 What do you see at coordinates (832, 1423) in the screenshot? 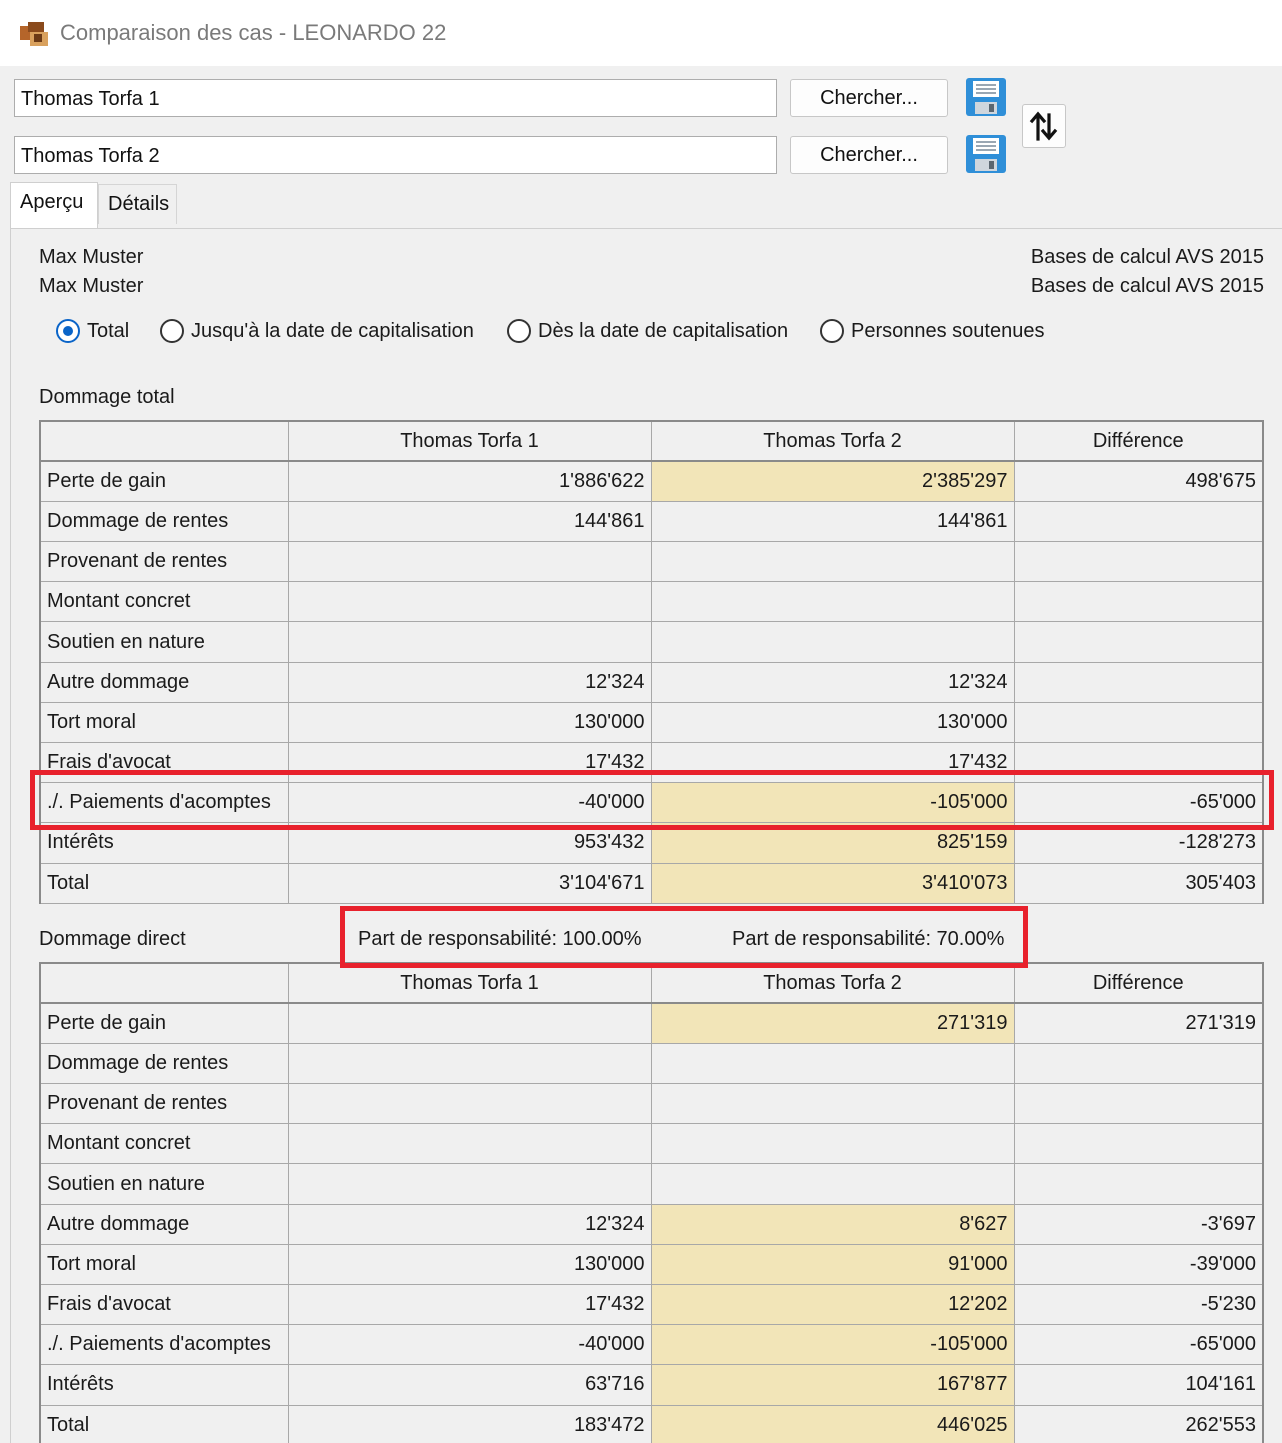
I see `cell-case-2: 446'025` at bounding box center [832, 1423].